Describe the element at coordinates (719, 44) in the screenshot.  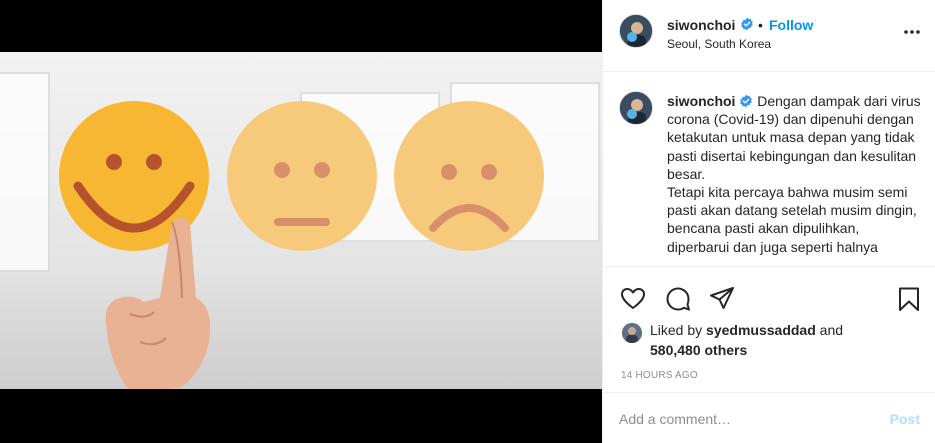
I see `location-link: Seoul, South Korea` at that location.